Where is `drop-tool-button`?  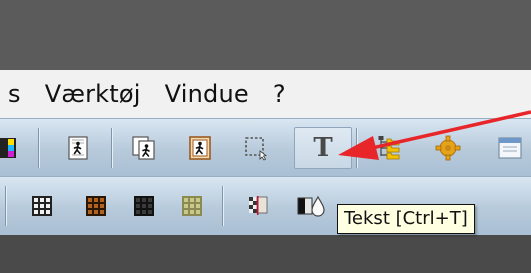
drop-tool-button is located at coordinates (302, 206).